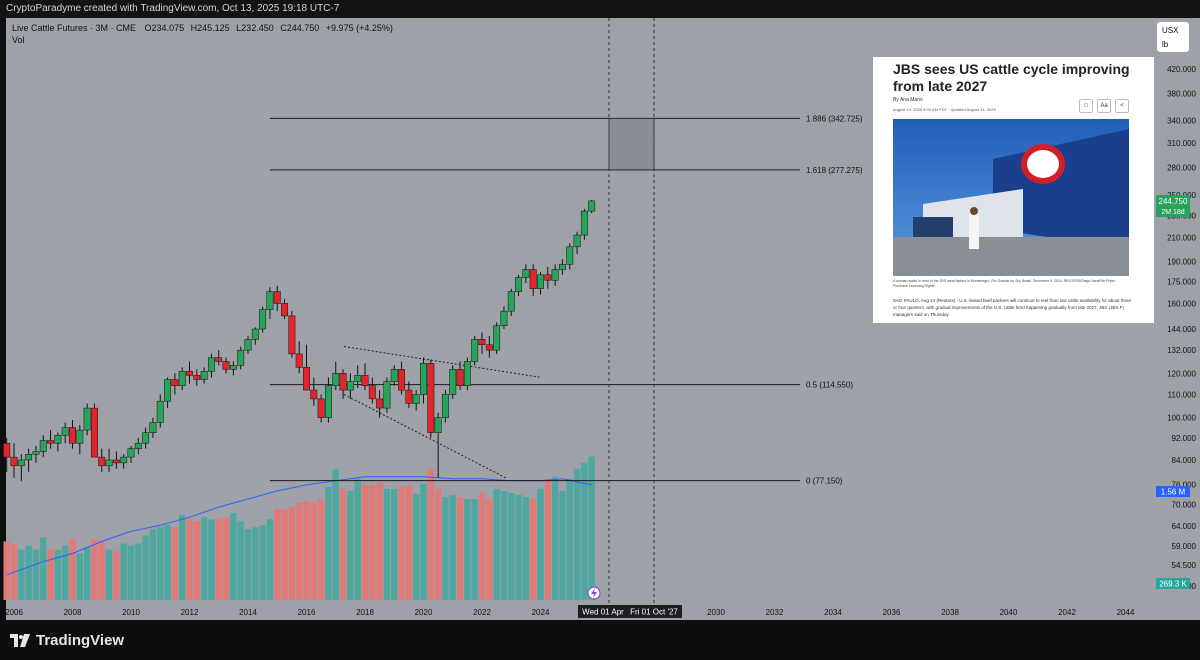 The height and width of the screenshot is (660, 1200). What do you see at coordinates (594, 593) in the screenshot?
I see `earnings-event-icon` at bounding box center [594, 593].